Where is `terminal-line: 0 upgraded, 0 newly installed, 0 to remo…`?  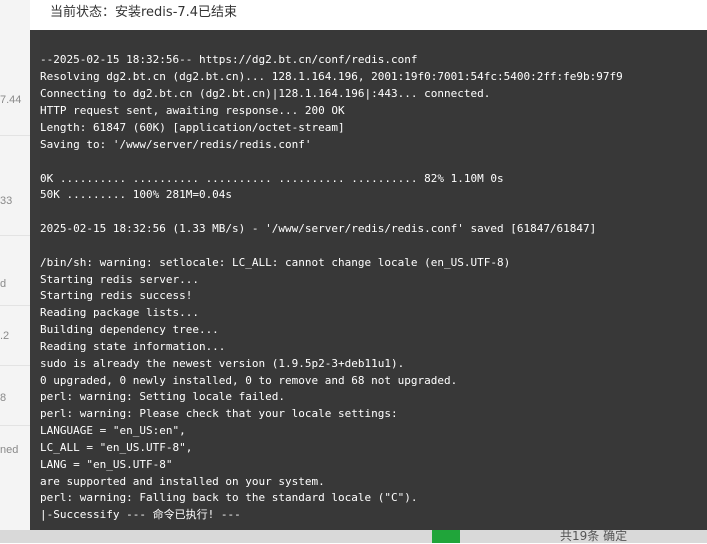 terminal-line: 0 upgraded, 0 newly installed, 0 to remo… is located at coordinates (249, 380).